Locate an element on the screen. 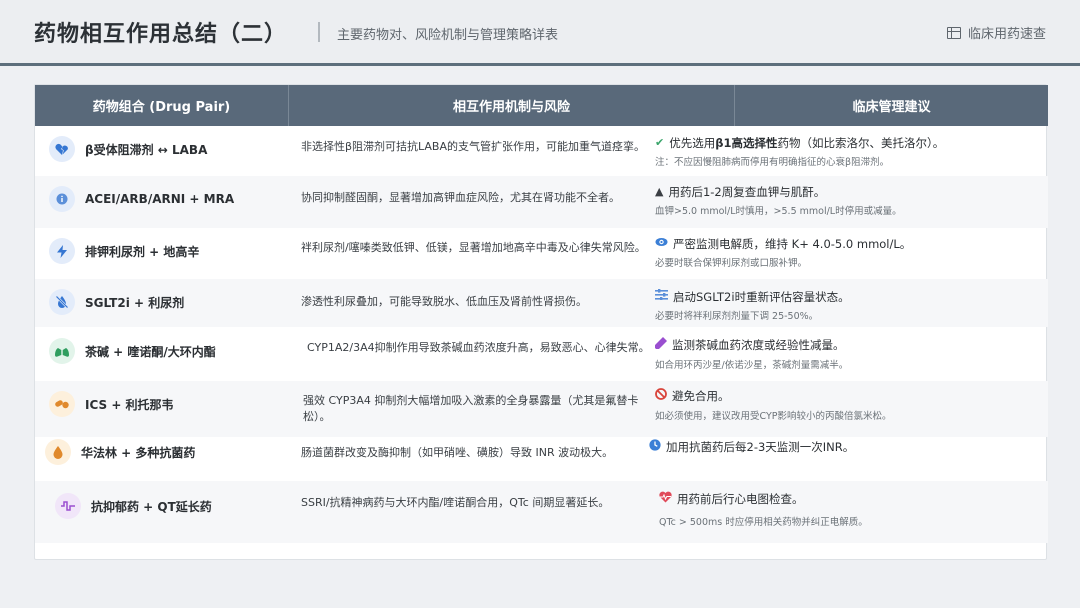 The height and width of the screenshot is (608, 1080). advice-text: 用药后1-2周复查血钾与肌酐。 is located at coordinates (747, 192).